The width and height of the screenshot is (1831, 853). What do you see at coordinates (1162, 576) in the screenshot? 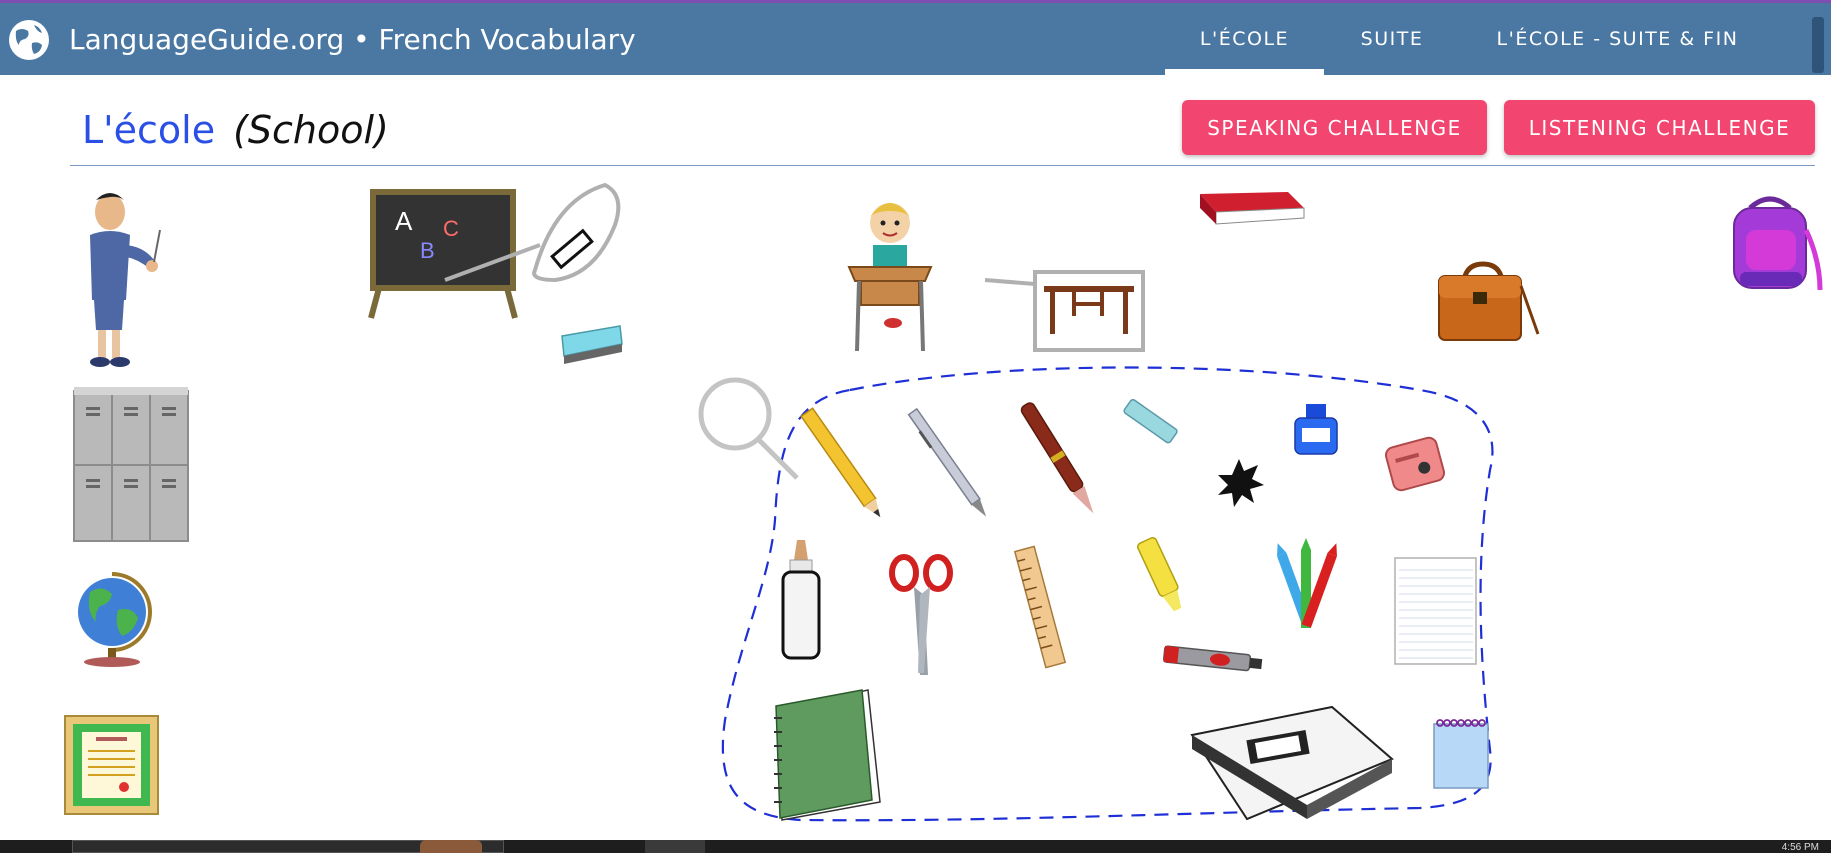
I see `highlighter-image` at bounding box center [1162, 576].